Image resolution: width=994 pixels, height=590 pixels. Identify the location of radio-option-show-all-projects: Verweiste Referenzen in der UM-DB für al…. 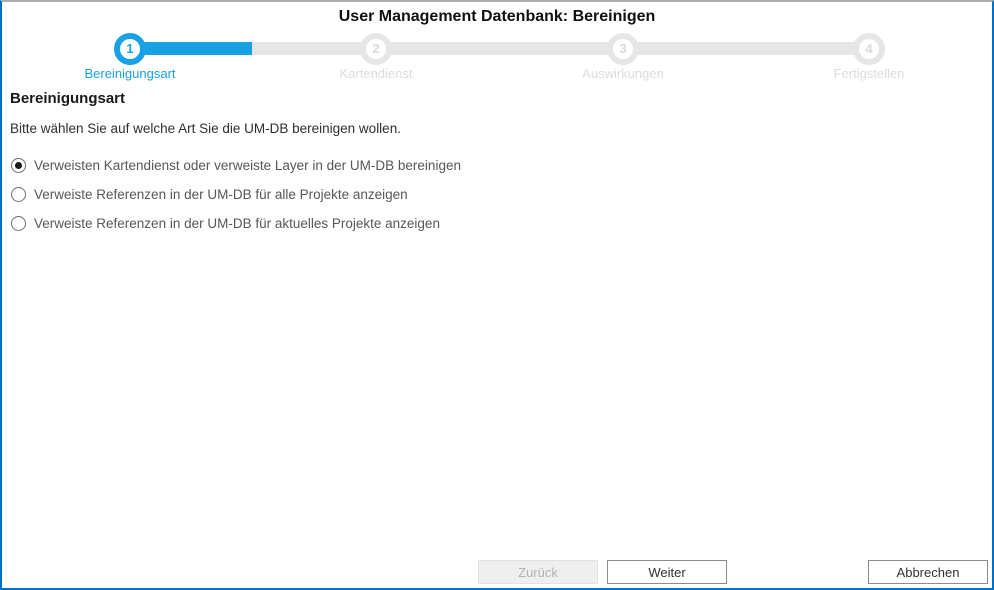
(236, 194).